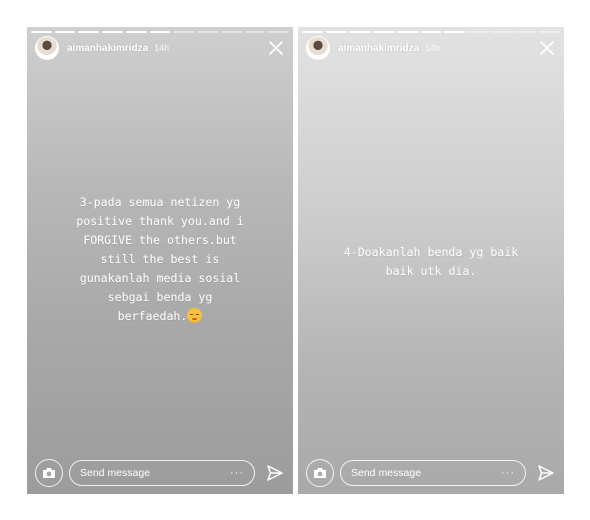 The height and width of the screenshot is (520, 590). I want to click on story-caption: 4-Doakanlah benda yg baik baik utk dia., so click(431, 262).